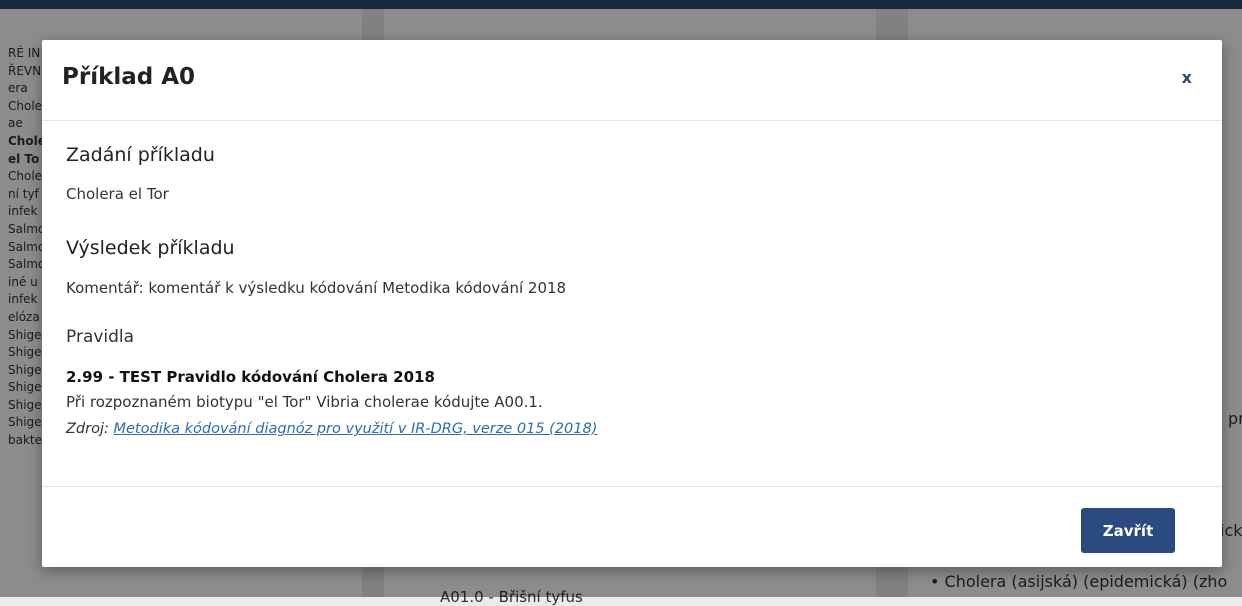 The image size is (1242, 606). What do you see at coordinates (129, 77) in the screenshot?
I see `modal-title: Příklad A0` at bounding box center [129, 77].